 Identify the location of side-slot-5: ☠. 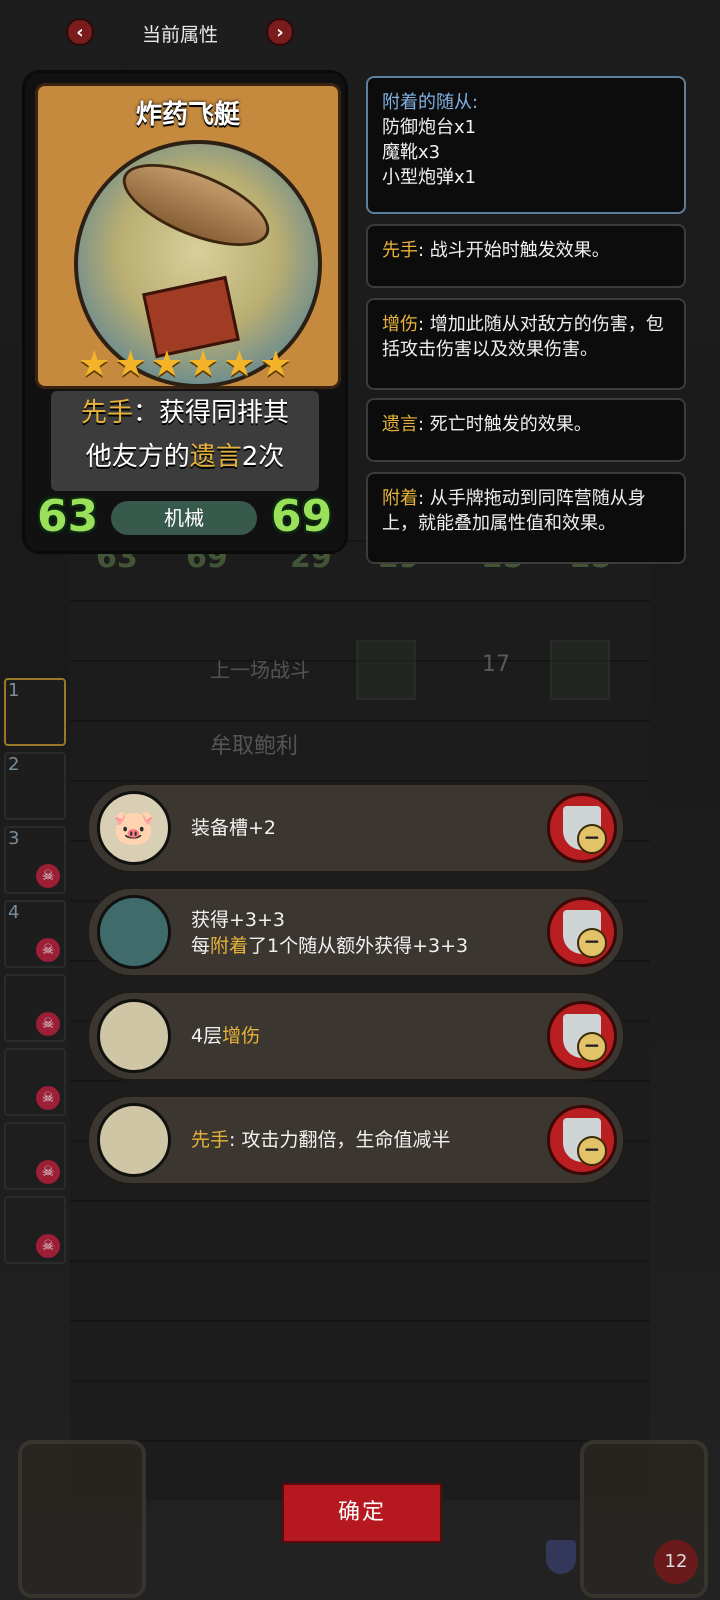
(35, 1008).